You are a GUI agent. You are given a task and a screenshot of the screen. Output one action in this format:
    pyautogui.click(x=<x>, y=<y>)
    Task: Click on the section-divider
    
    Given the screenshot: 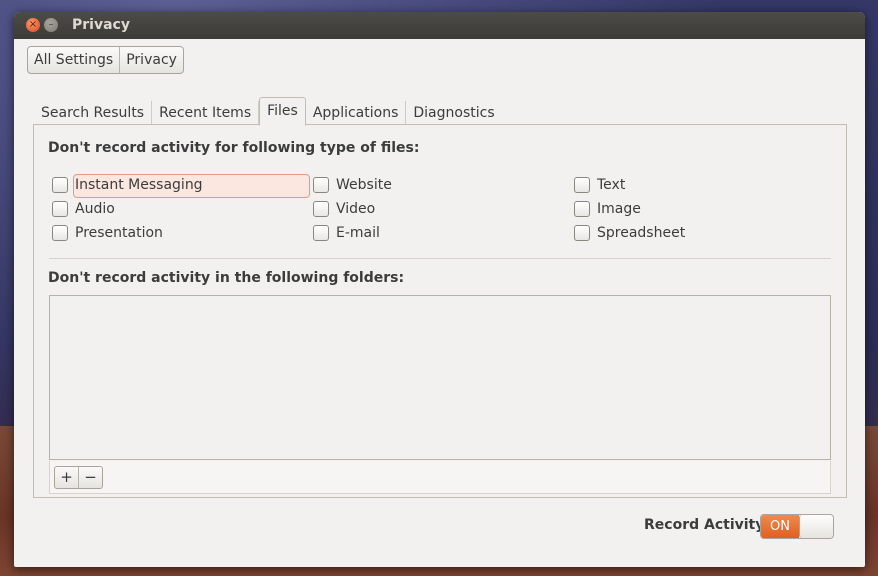 What is the action you would take?
    pyautogui.click(x=440, y=258)
    